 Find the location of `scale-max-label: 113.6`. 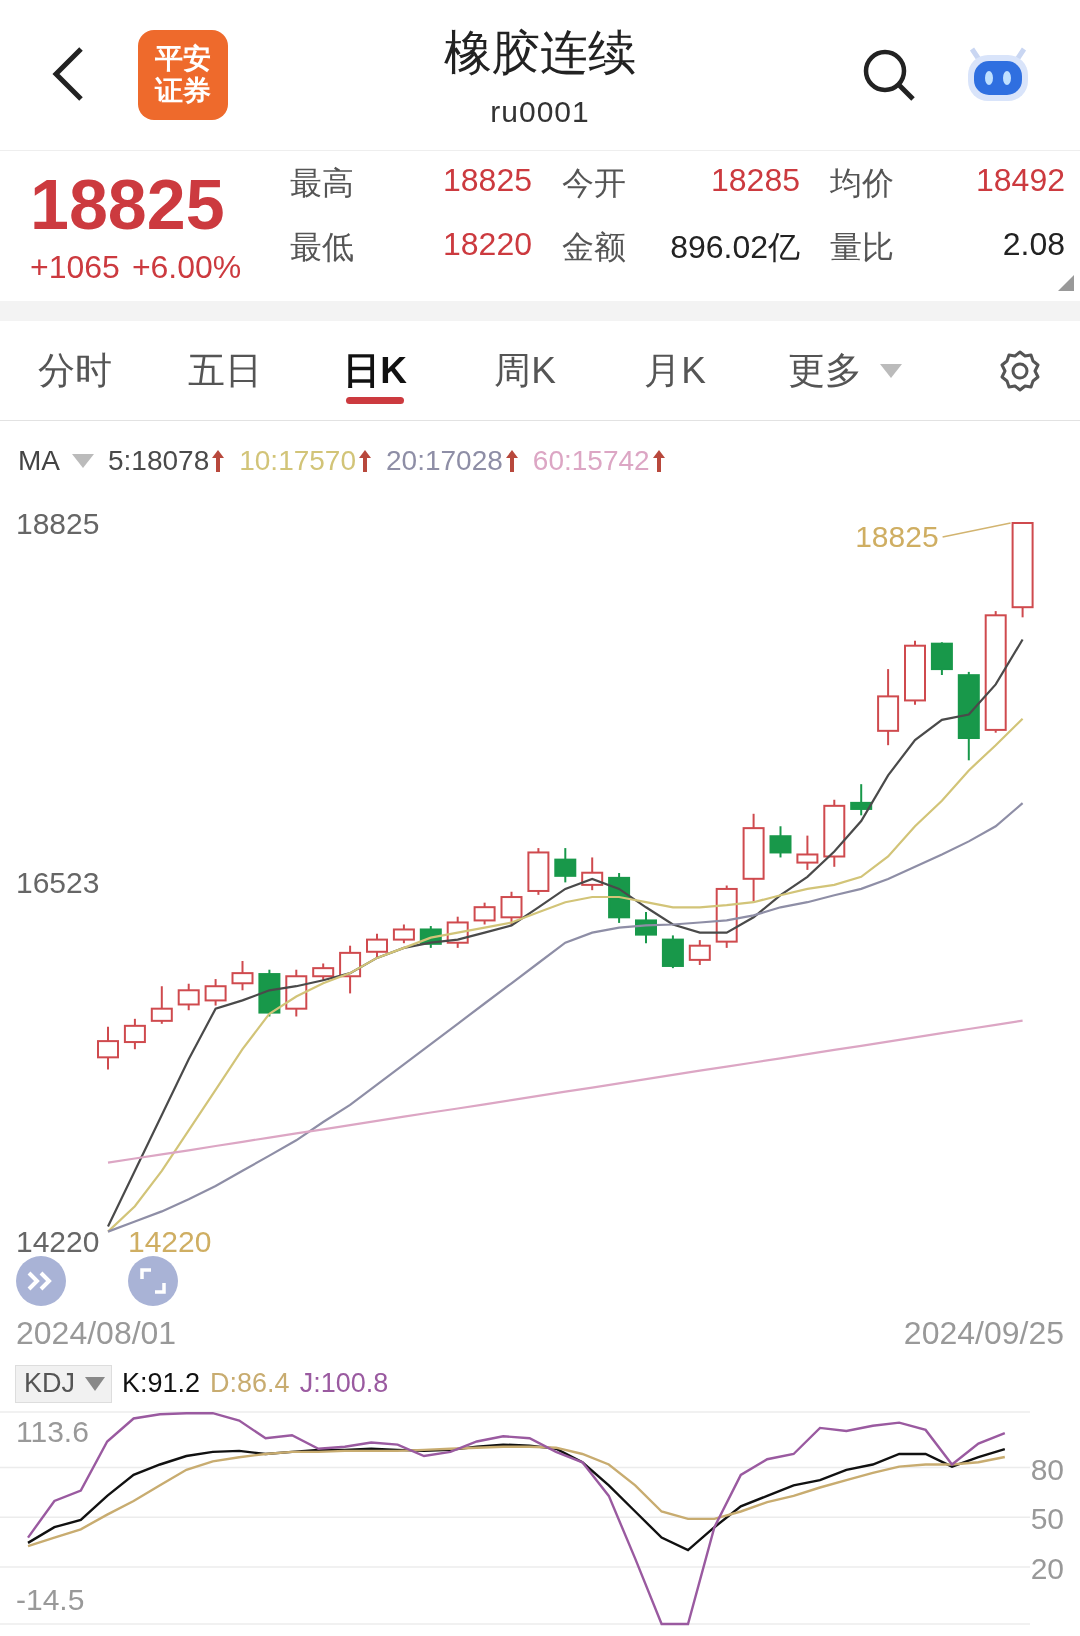

scale-max-label: 113.6 is located at coordinates (52, 1431).